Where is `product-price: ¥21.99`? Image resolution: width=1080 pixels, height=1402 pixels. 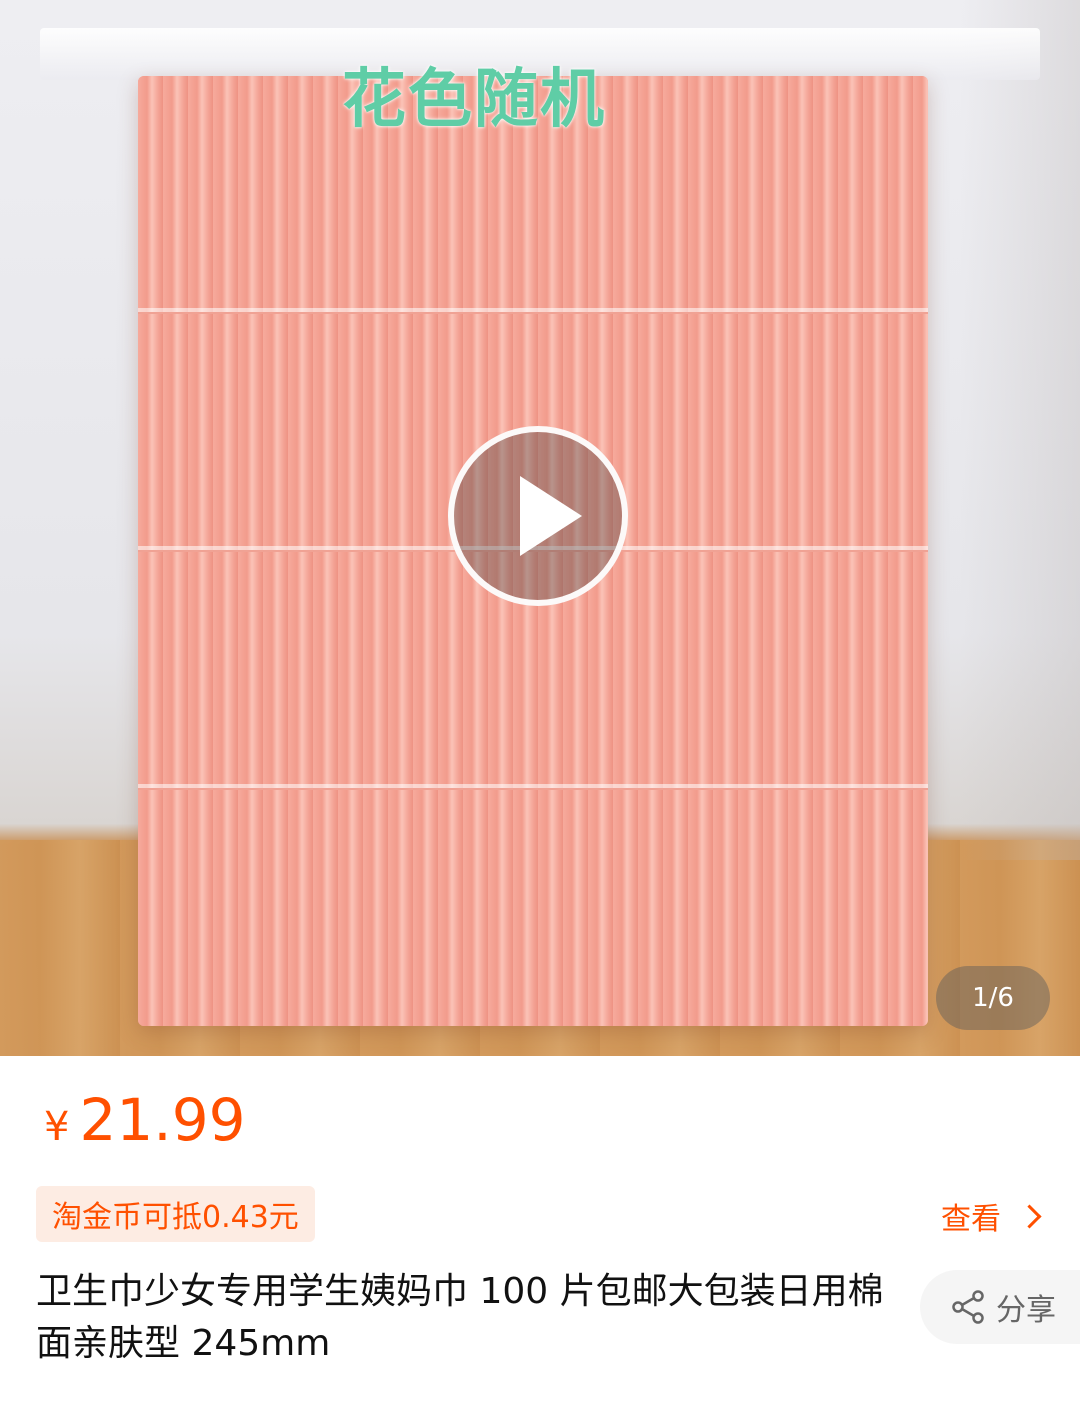 product-price: ¥21.99 is located at coordinates (145, 1120).